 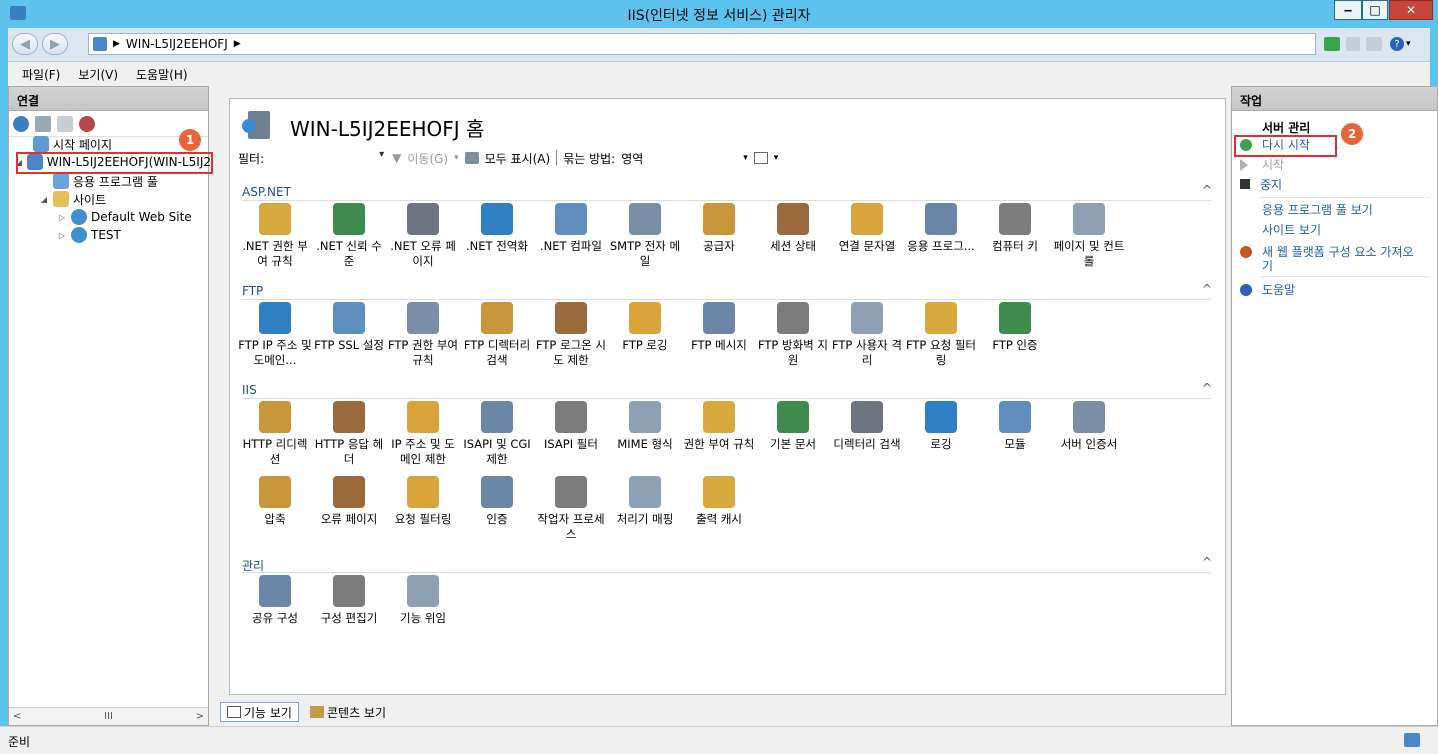 What do you see at coordinates (87, 123) in the screenshot?
I see `disconnect-icon` at bounding box center [87, 123].